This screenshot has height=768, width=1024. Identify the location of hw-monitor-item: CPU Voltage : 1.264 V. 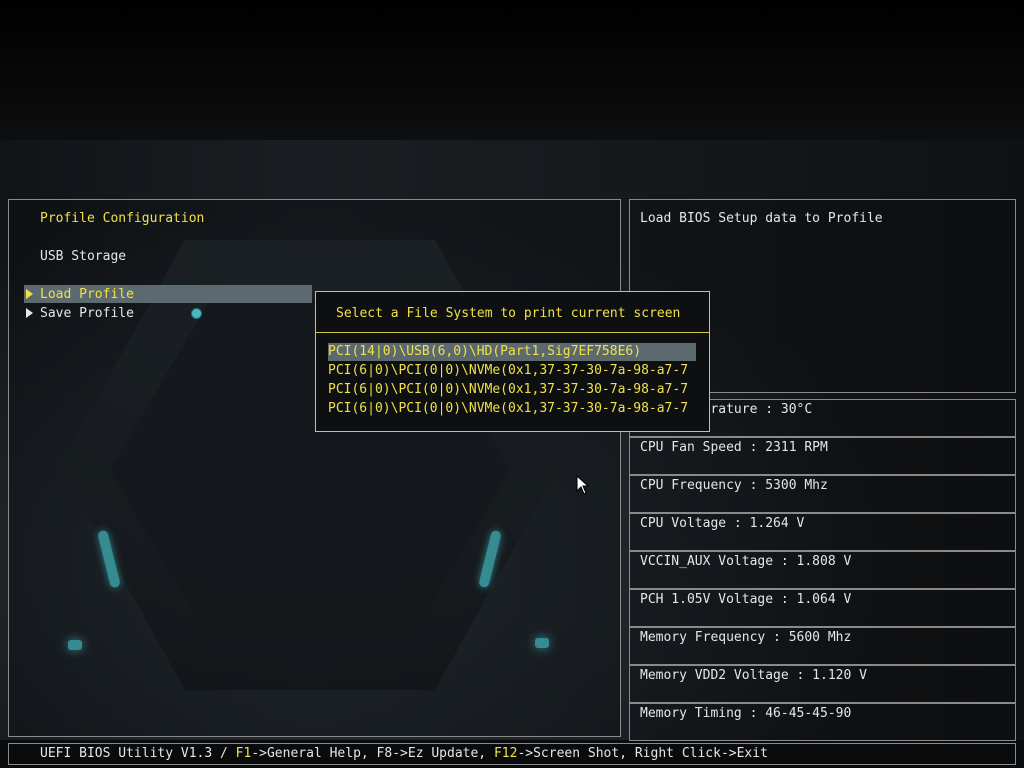
(822, 532).